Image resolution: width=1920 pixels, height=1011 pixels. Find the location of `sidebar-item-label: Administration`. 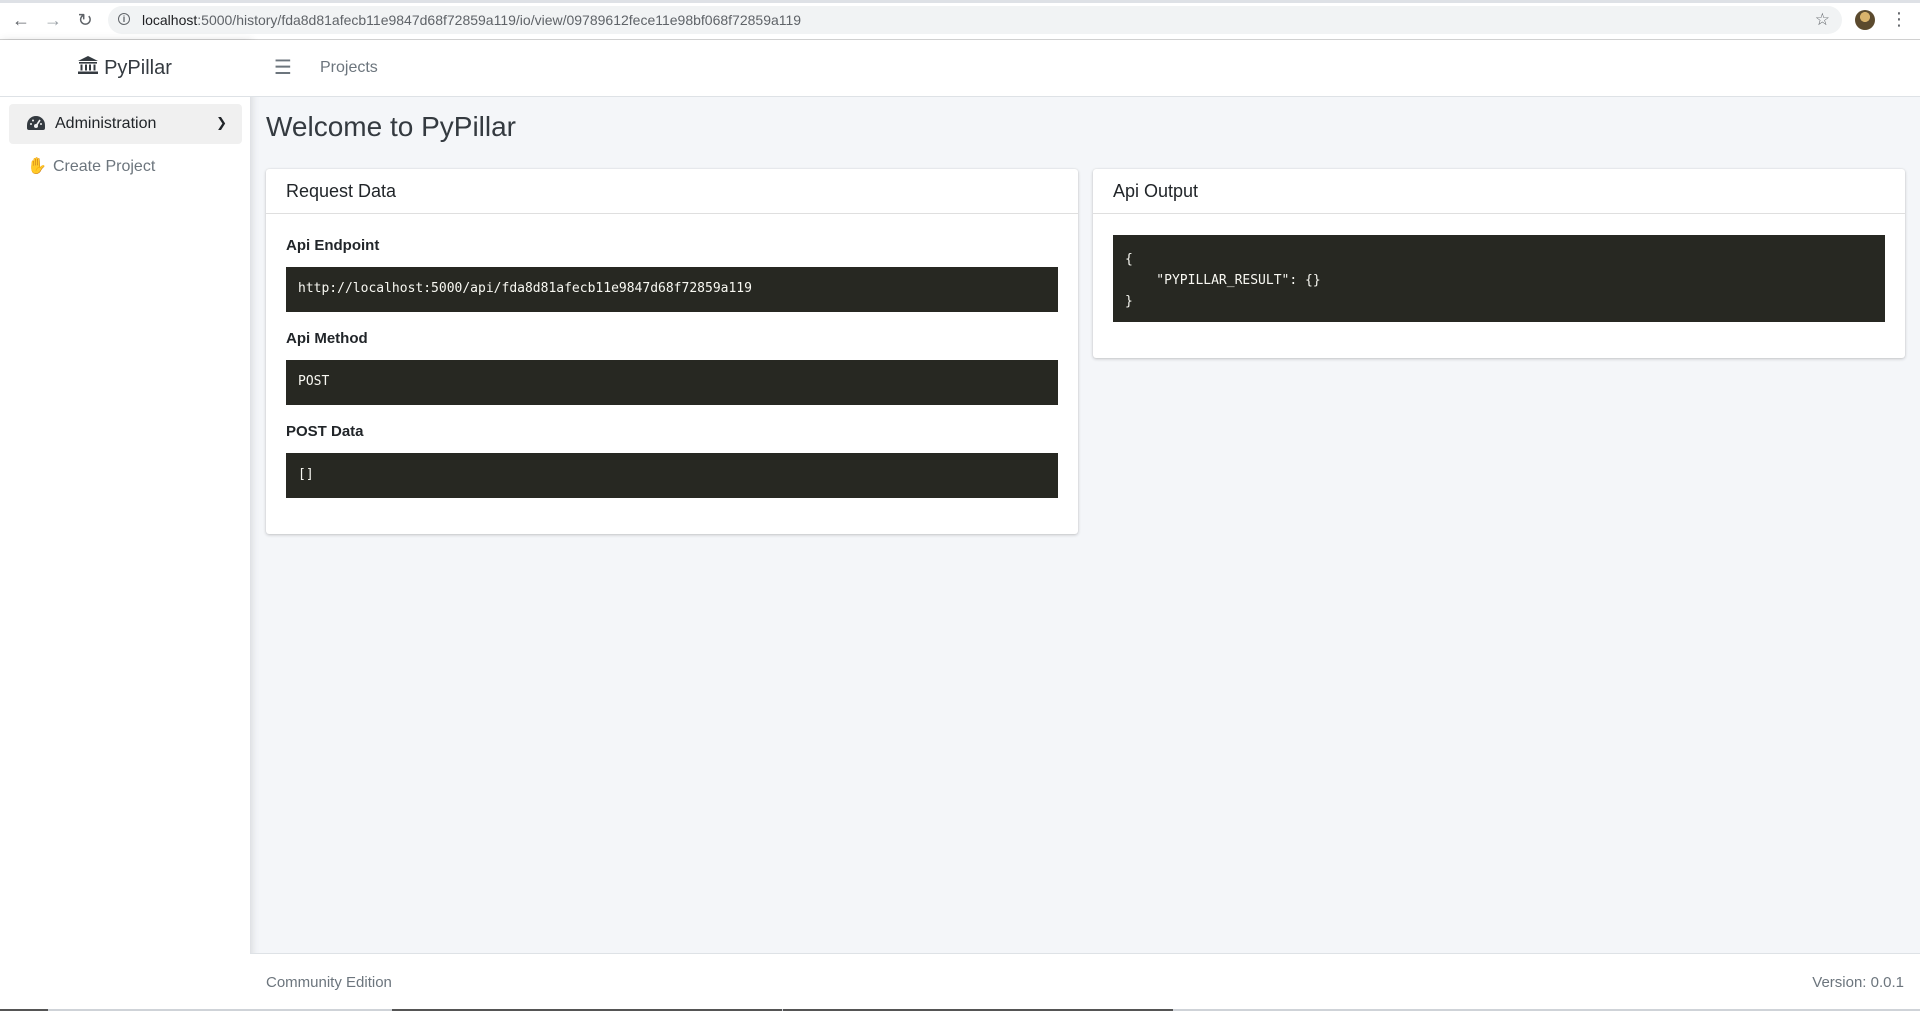

sidebar-item-label: Administration is located at coordinates (106, 123).